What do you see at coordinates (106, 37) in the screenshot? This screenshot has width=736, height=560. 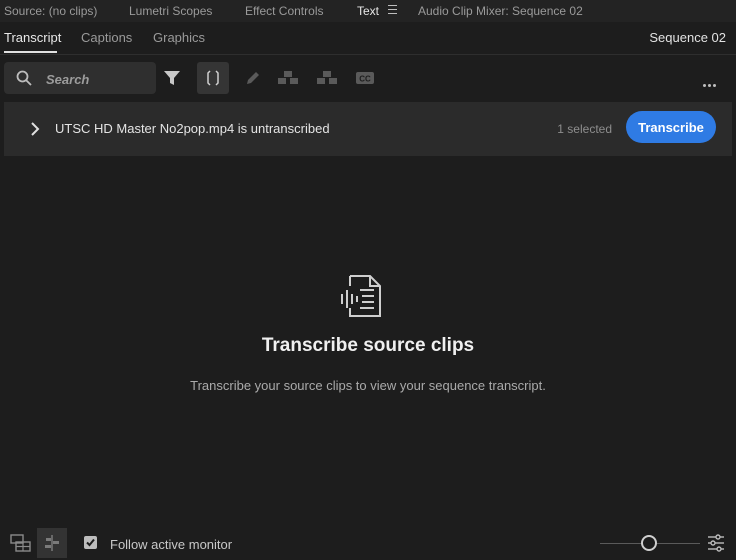 I see `tab-captions: Captions` at bounding box center [106, 37].